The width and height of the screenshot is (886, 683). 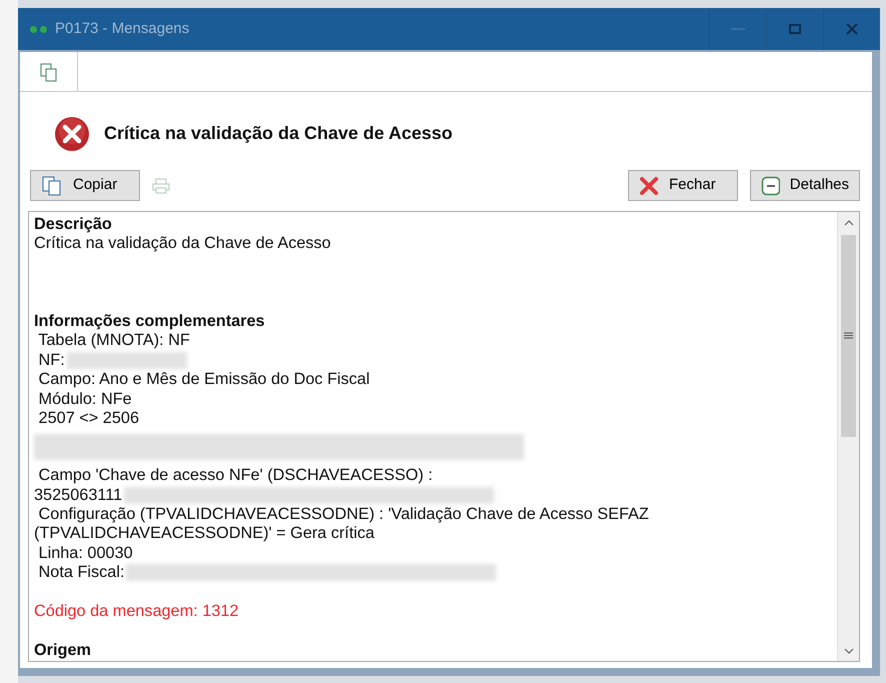 What do you see at coordinates (161, 185) in the screenshot?
I see `print-icon` at bounding box center [161, 185].